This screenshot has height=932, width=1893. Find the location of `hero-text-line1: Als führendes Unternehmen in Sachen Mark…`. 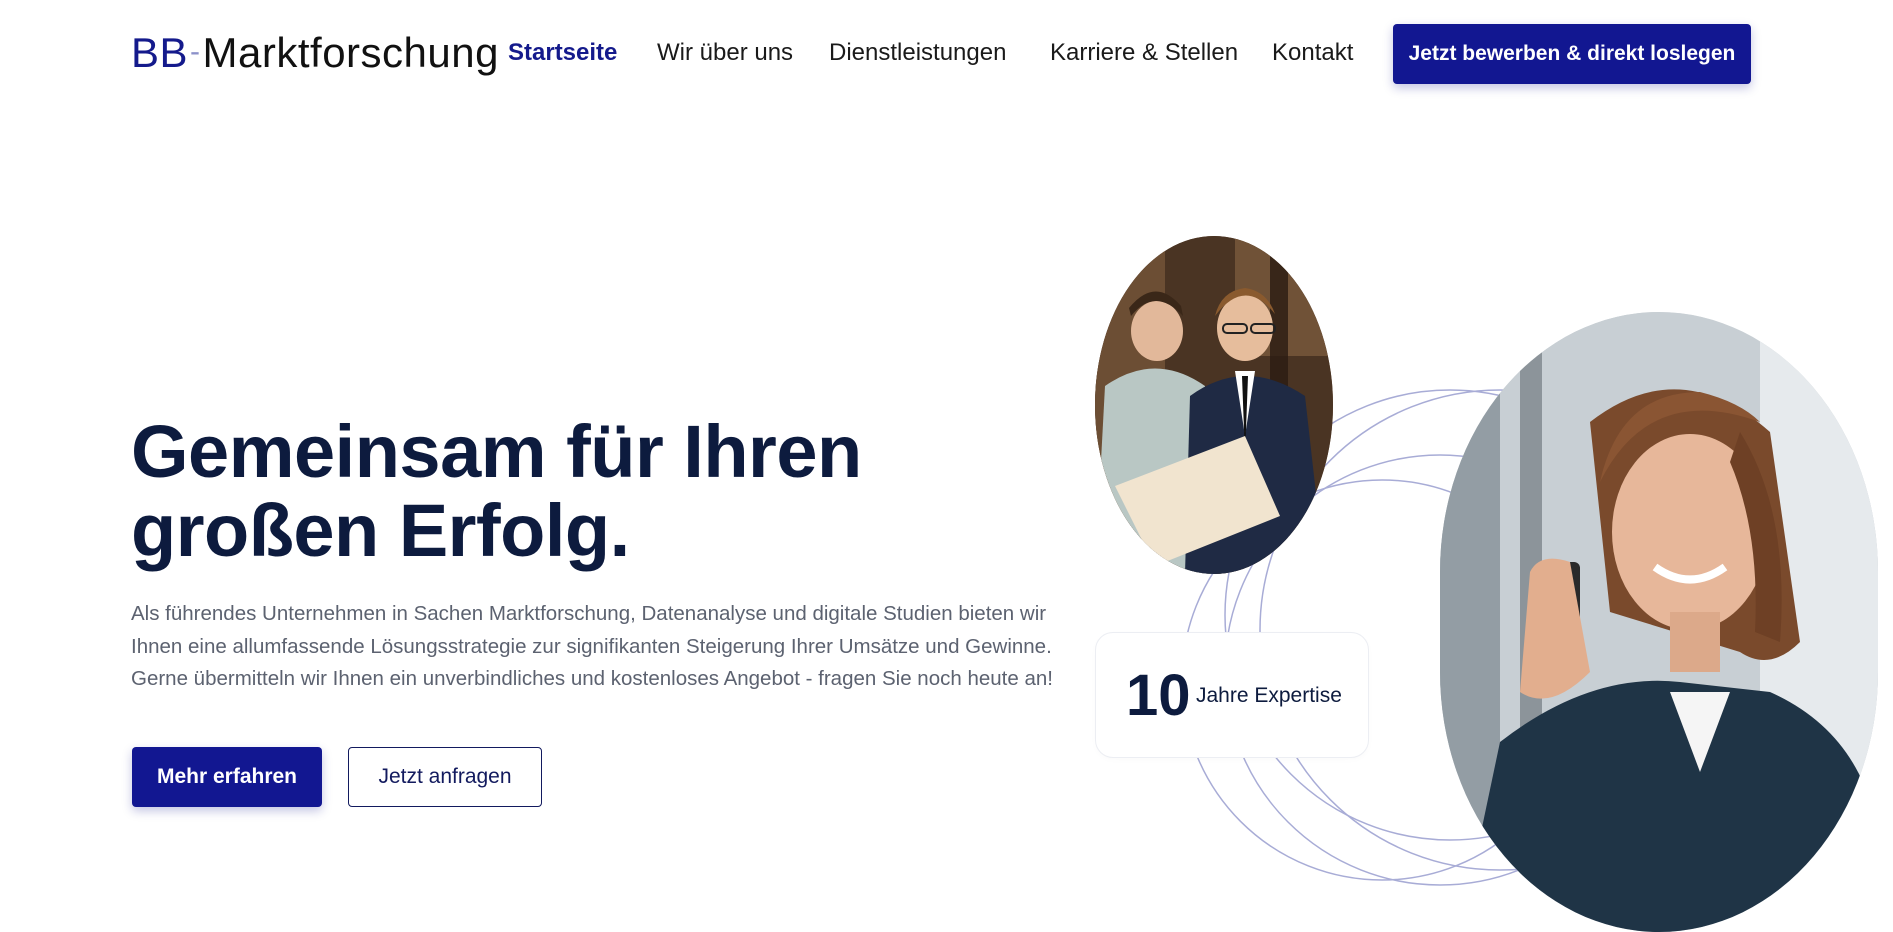

hero-text-line1: Als führendes Unternehmen in Sachen Mark… is located at coordinates (589, 613).